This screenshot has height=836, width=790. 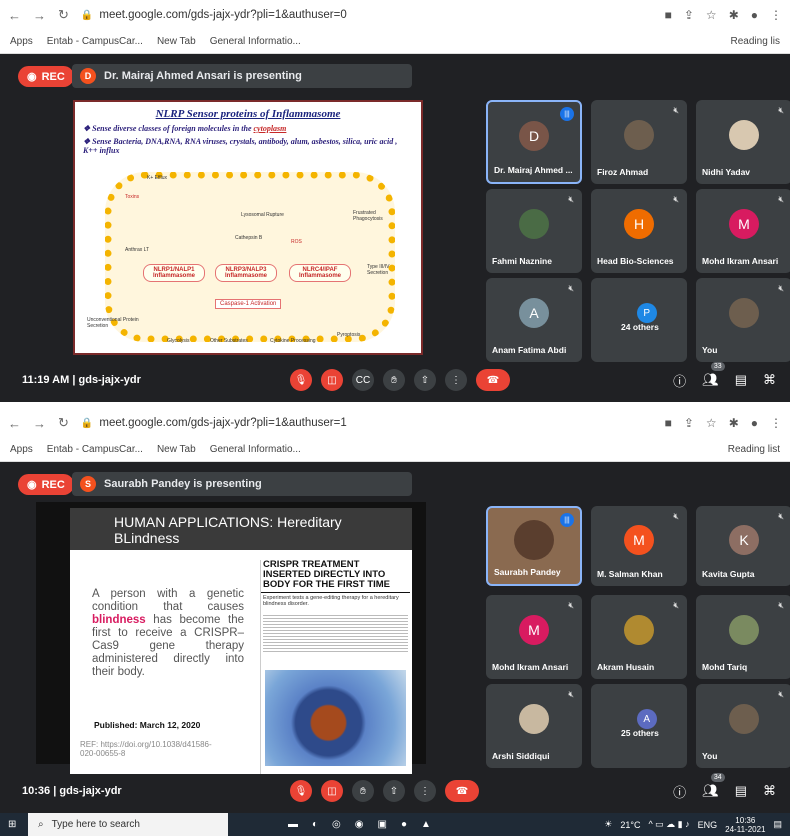 What do you see at coordinates (363, 380) in the screenshot?
I see `captions-button: CC` at bounding box center [363, 380].